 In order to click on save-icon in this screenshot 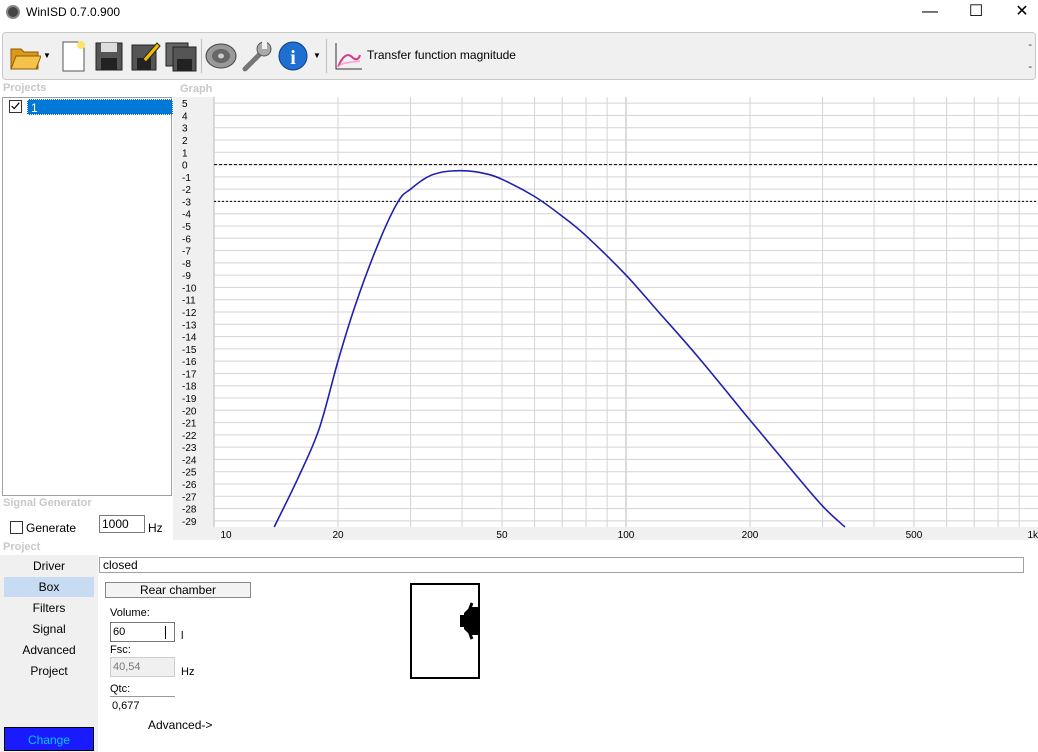, I will do `click(109, 56)`.